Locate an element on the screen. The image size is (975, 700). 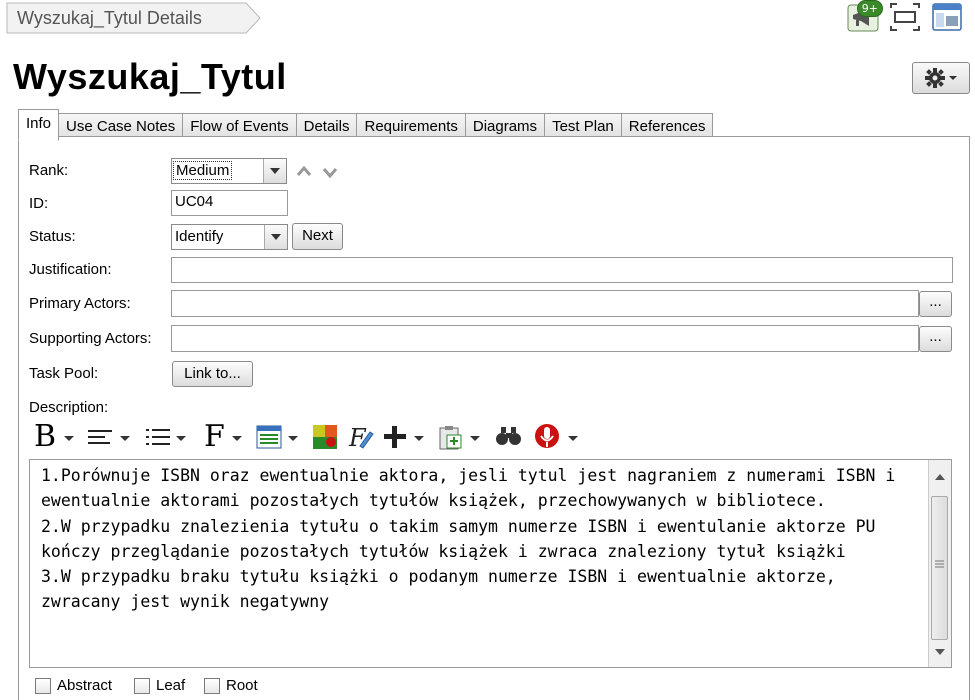
move-down-icon is located at coordinates (330, 172).